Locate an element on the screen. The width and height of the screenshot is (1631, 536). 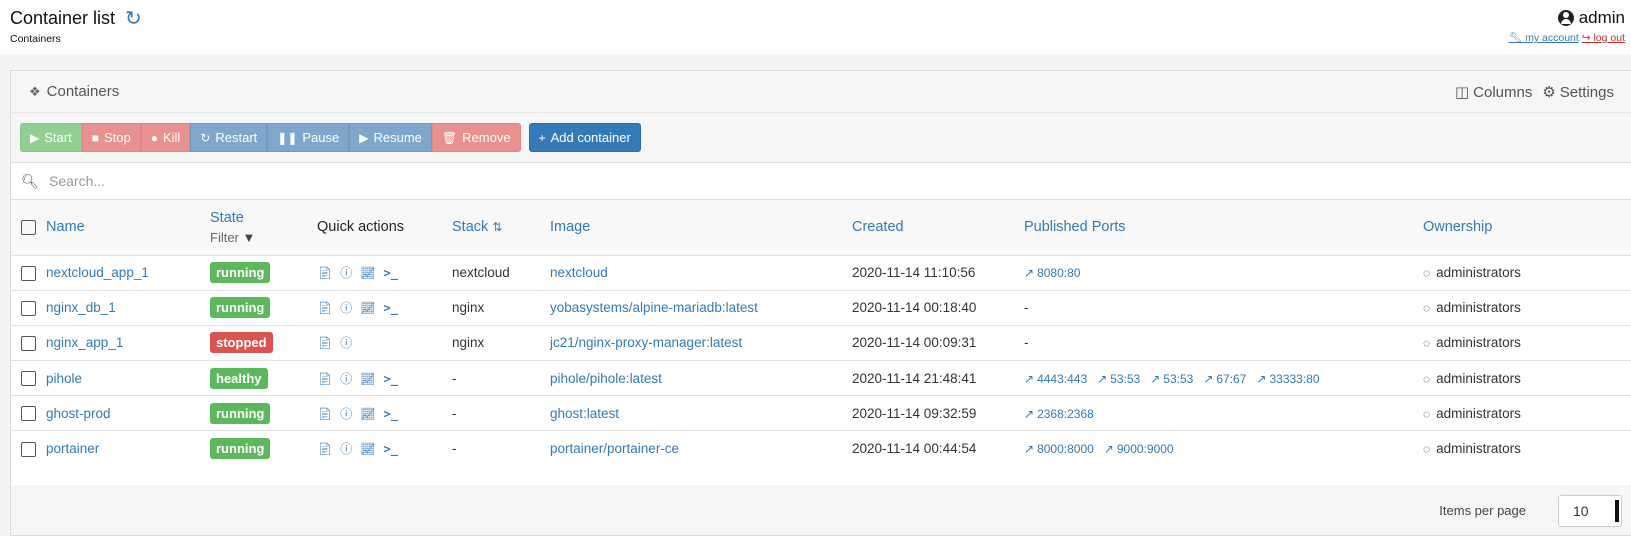
my-account-link: 🔧︎ my account is located at coordinates (1544, 38).